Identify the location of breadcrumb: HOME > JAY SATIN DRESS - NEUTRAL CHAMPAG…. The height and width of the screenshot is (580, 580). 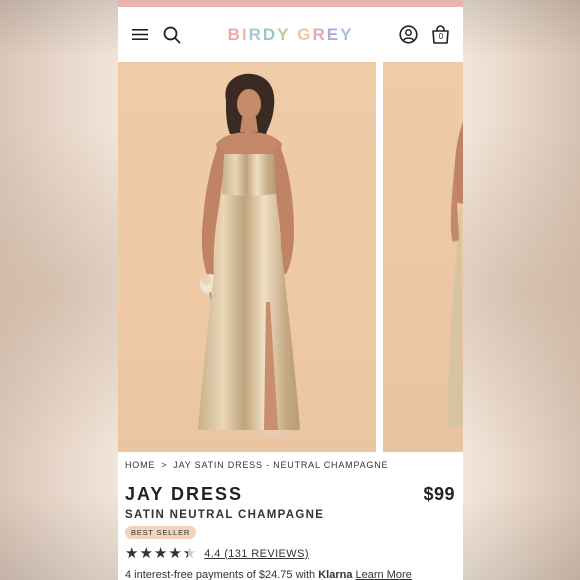
(290, 461).